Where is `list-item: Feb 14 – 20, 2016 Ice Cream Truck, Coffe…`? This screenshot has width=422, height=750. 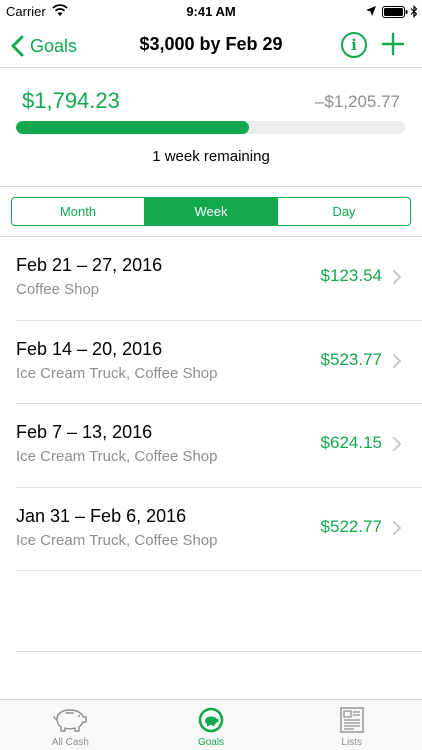 list-item: Feb 14 – 20, 2016 Ice Cream Truck, Coffe… is located at coordinates (211, 363).